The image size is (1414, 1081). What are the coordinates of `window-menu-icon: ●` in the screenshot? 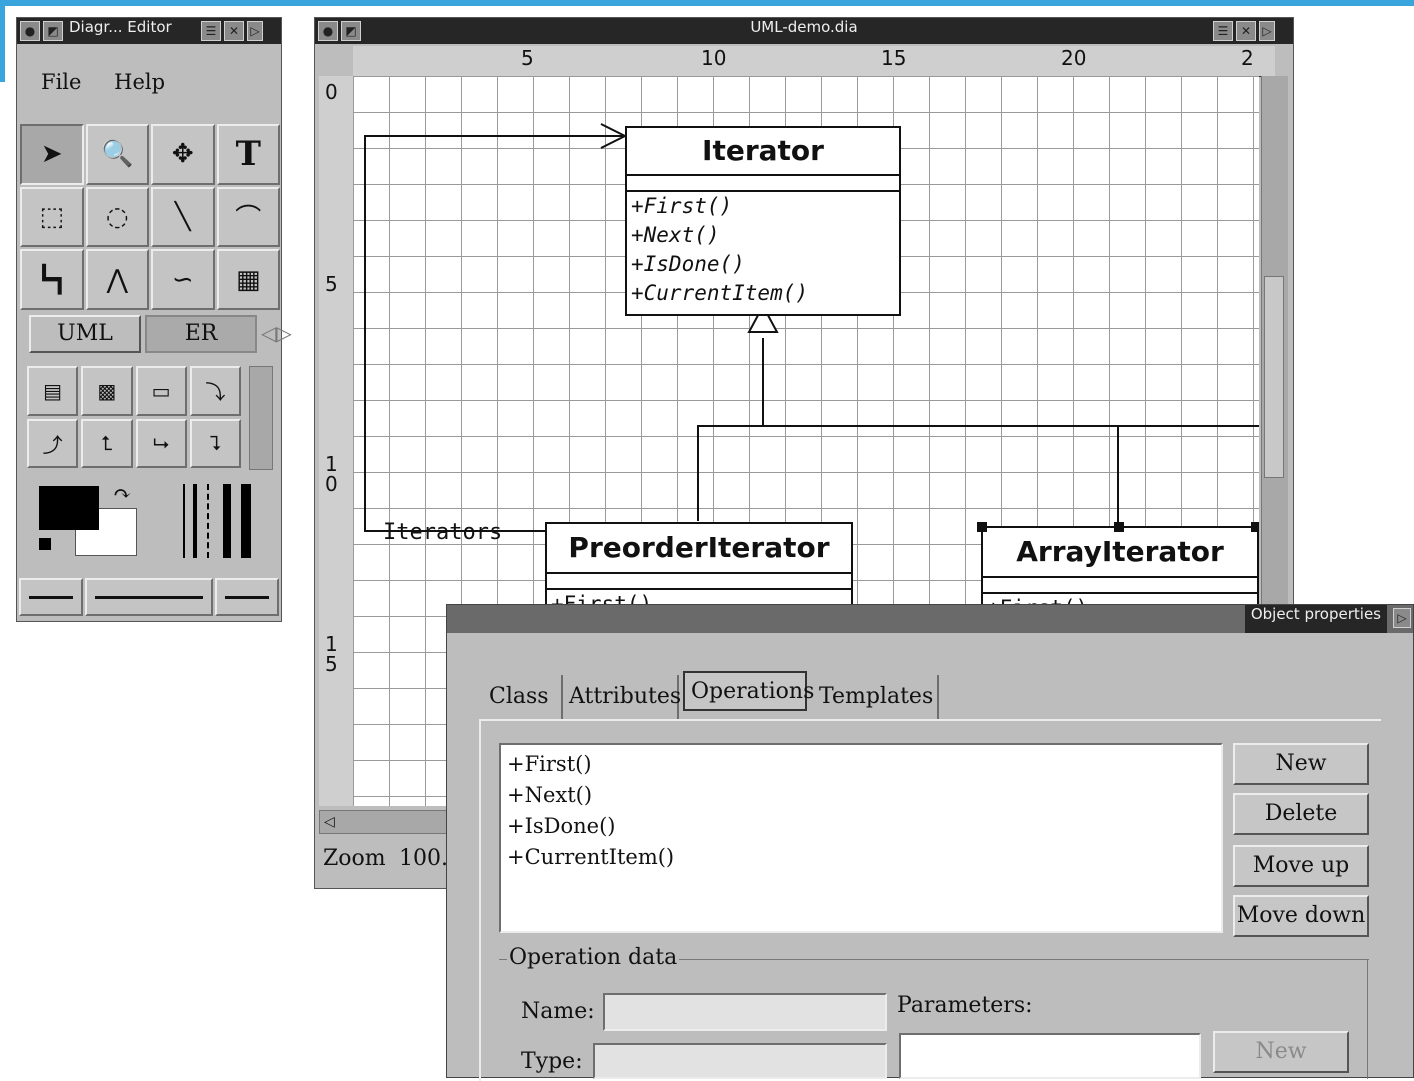 It's located at (30, 31).